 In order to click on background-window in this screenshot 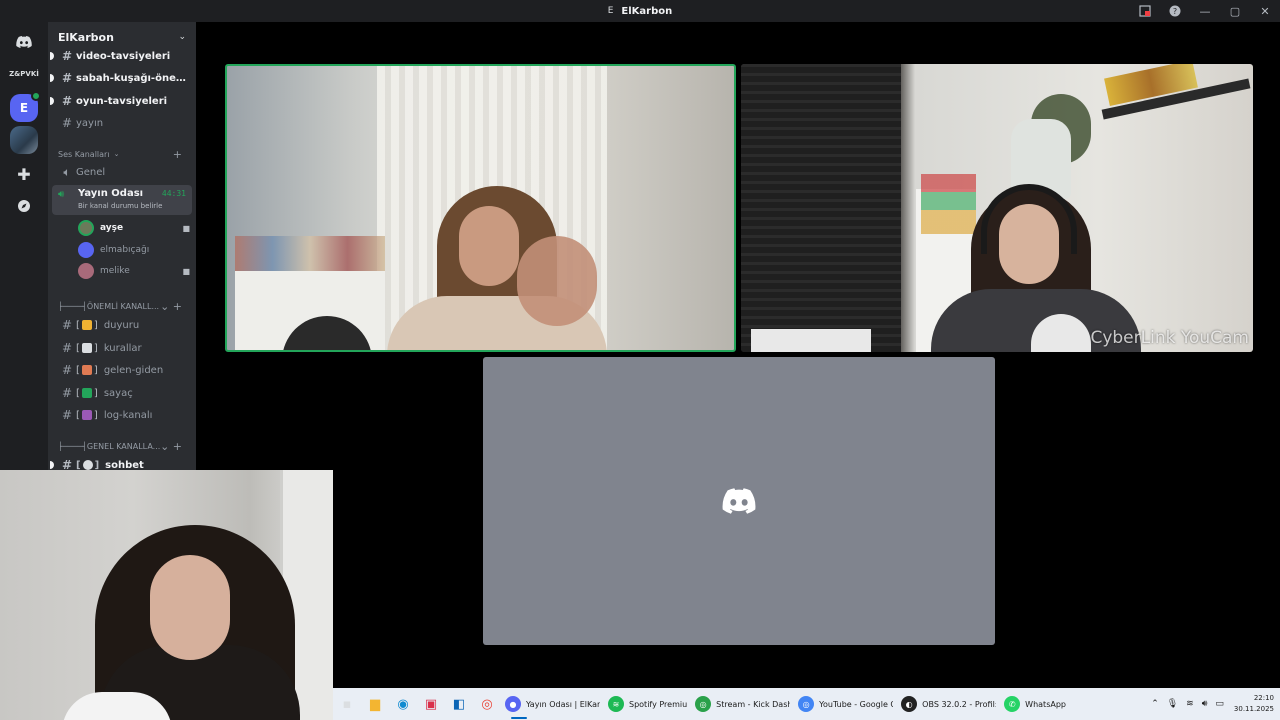, I will do `click(821, 208)`.